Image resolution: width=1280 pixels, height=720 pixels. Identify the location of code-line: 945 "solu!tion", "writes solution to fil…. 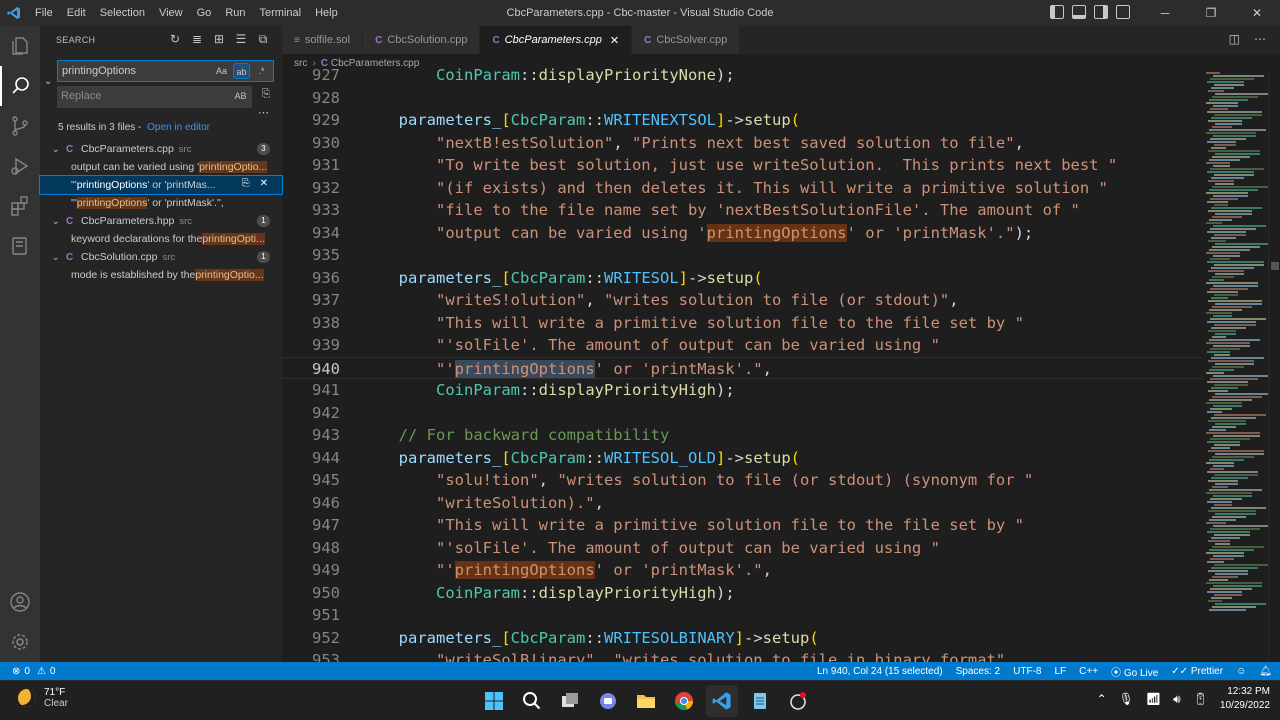
(742, 480).